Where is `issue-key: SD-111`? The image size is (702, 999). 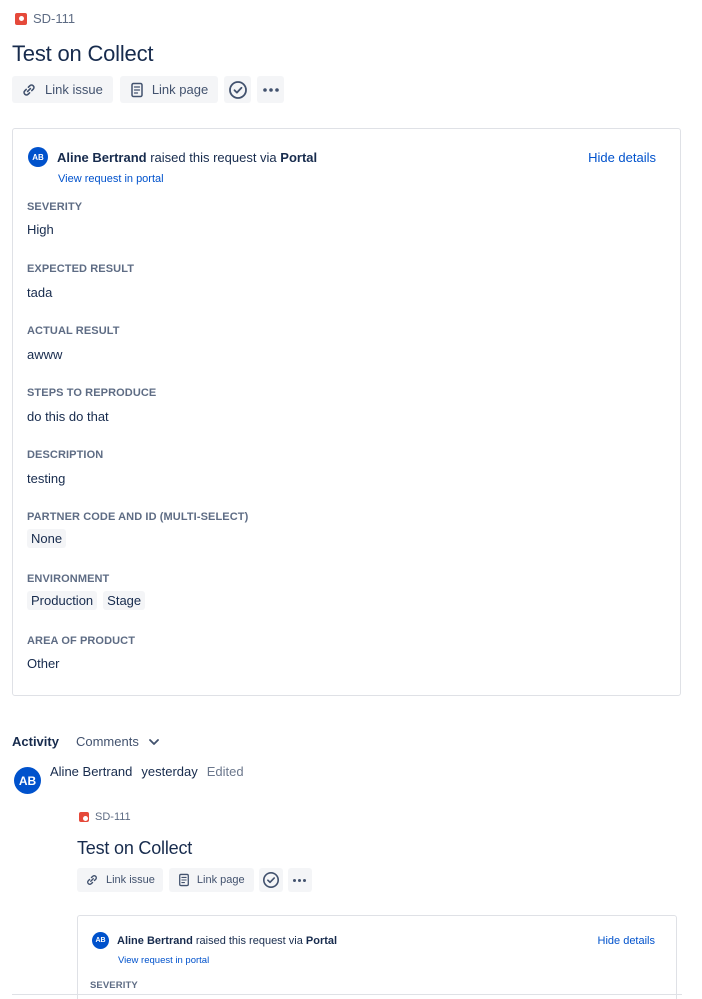
issue-key: SD-111 is located at coordinates (45, 18).